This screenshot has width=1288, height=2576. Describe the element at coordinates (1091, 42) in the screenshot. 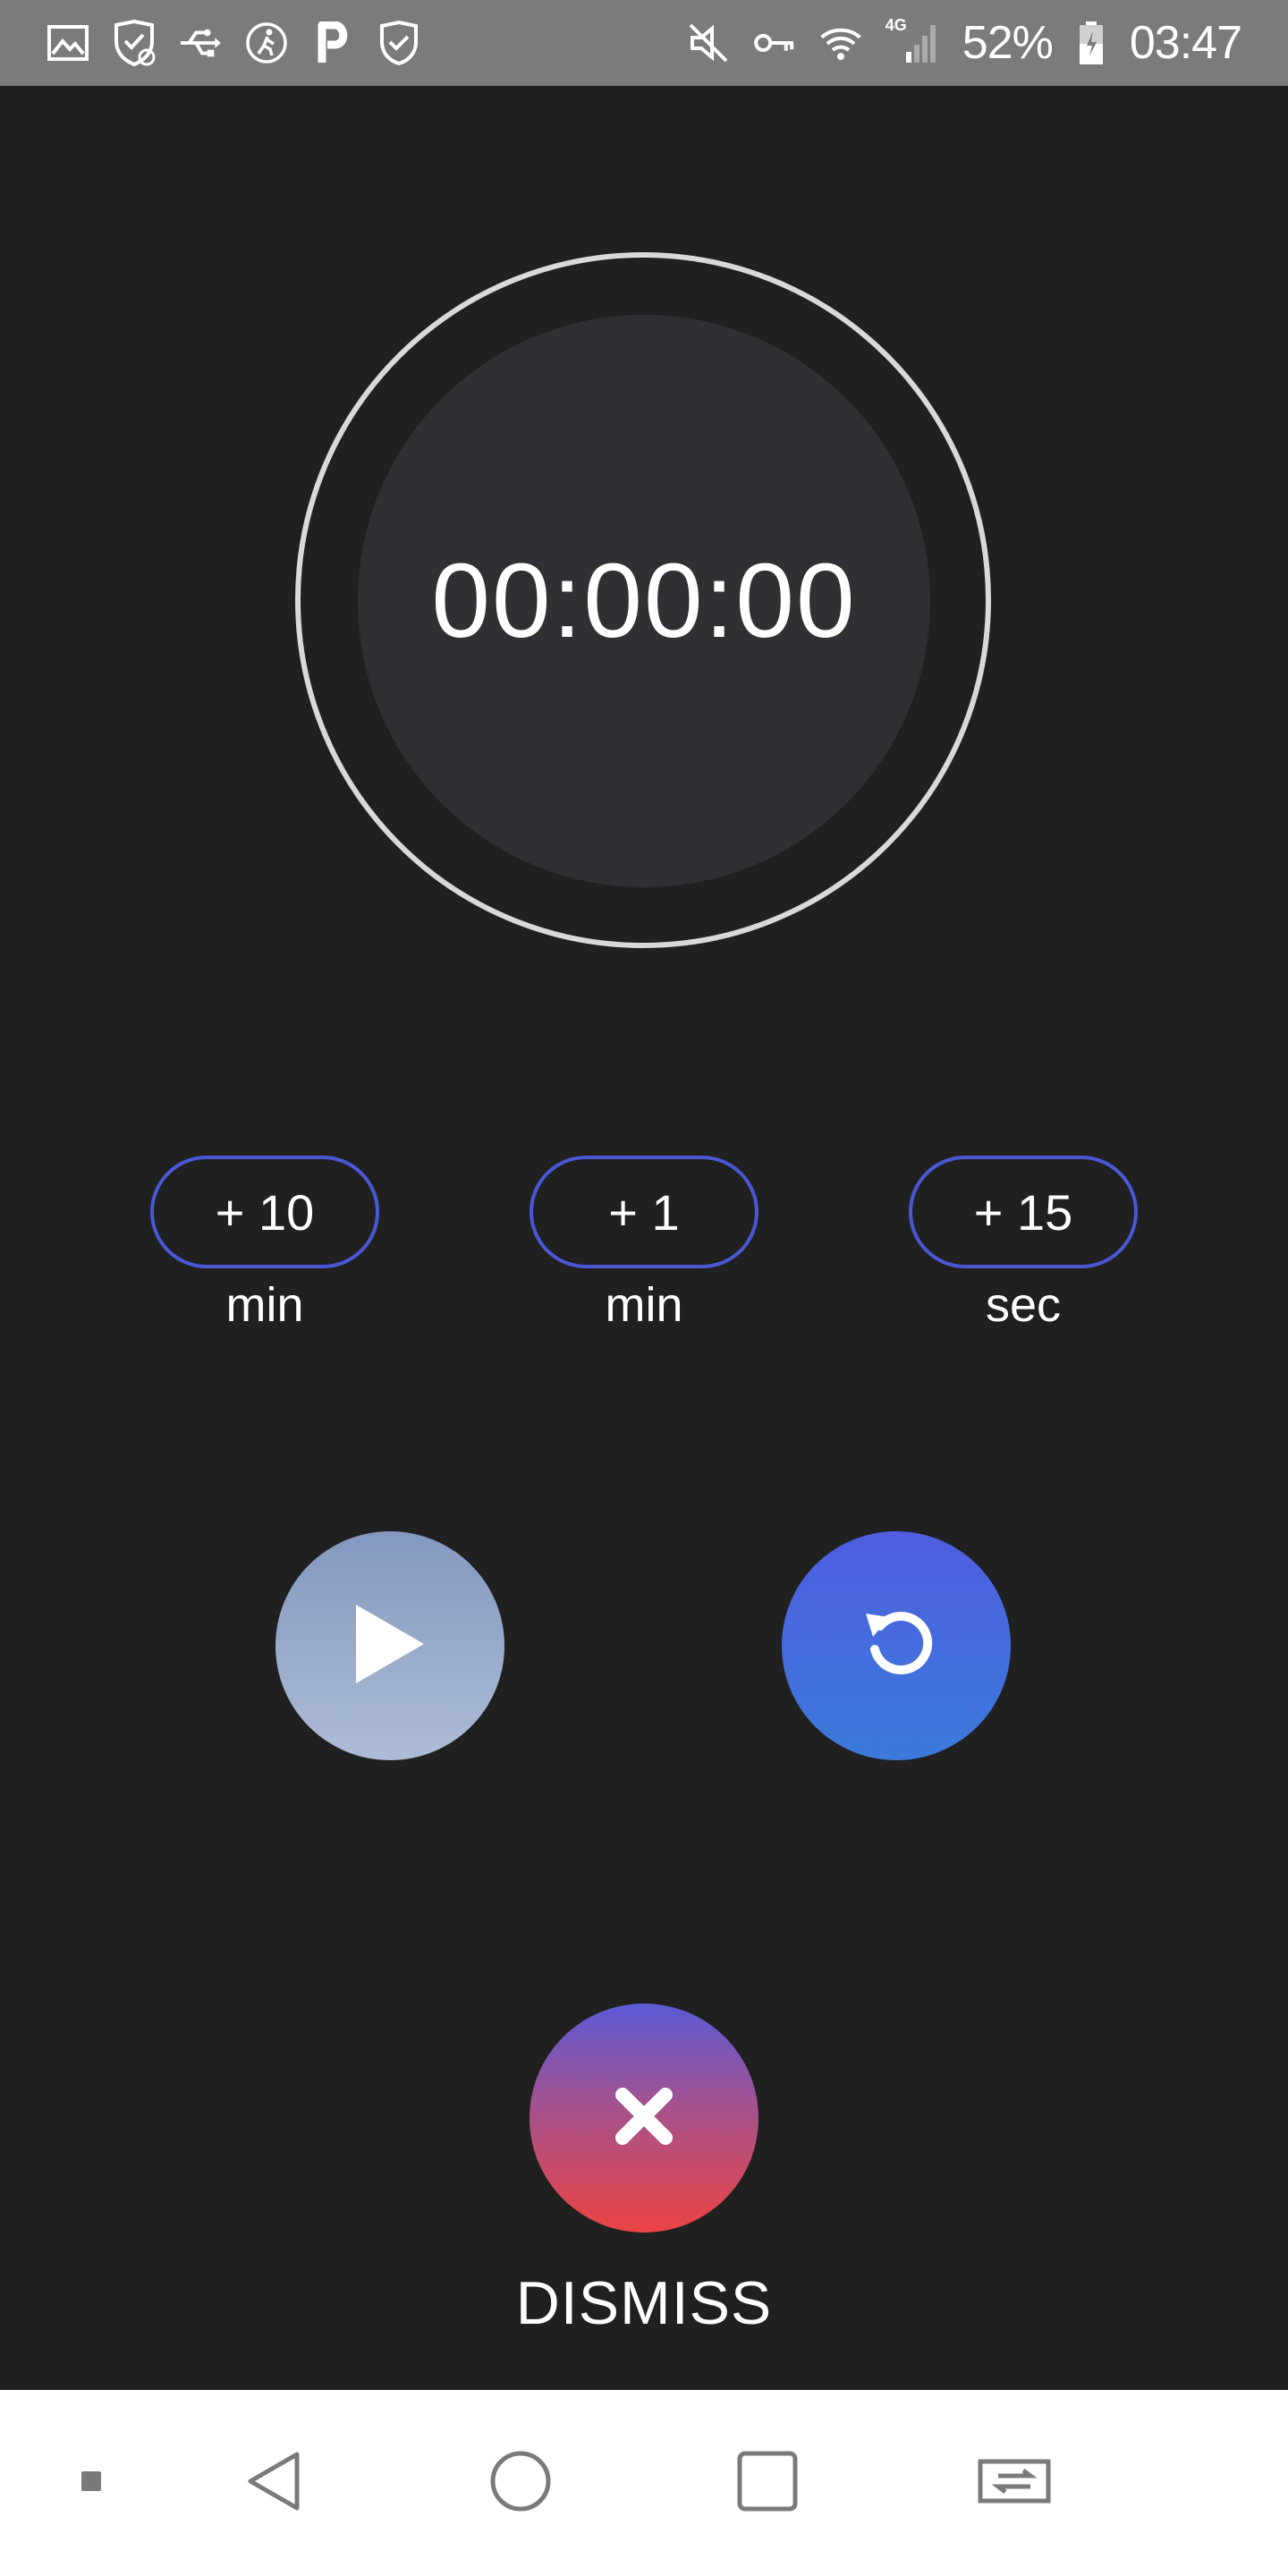

I see `battery-icon` at that location.